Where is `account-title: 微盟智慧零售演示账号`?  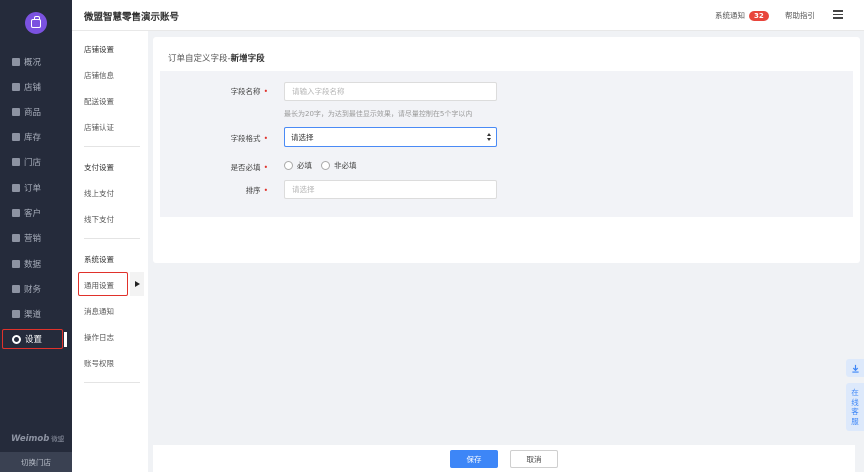 account-title: 微盟智慧零售演示账号 is located at coordinates (132, 17).